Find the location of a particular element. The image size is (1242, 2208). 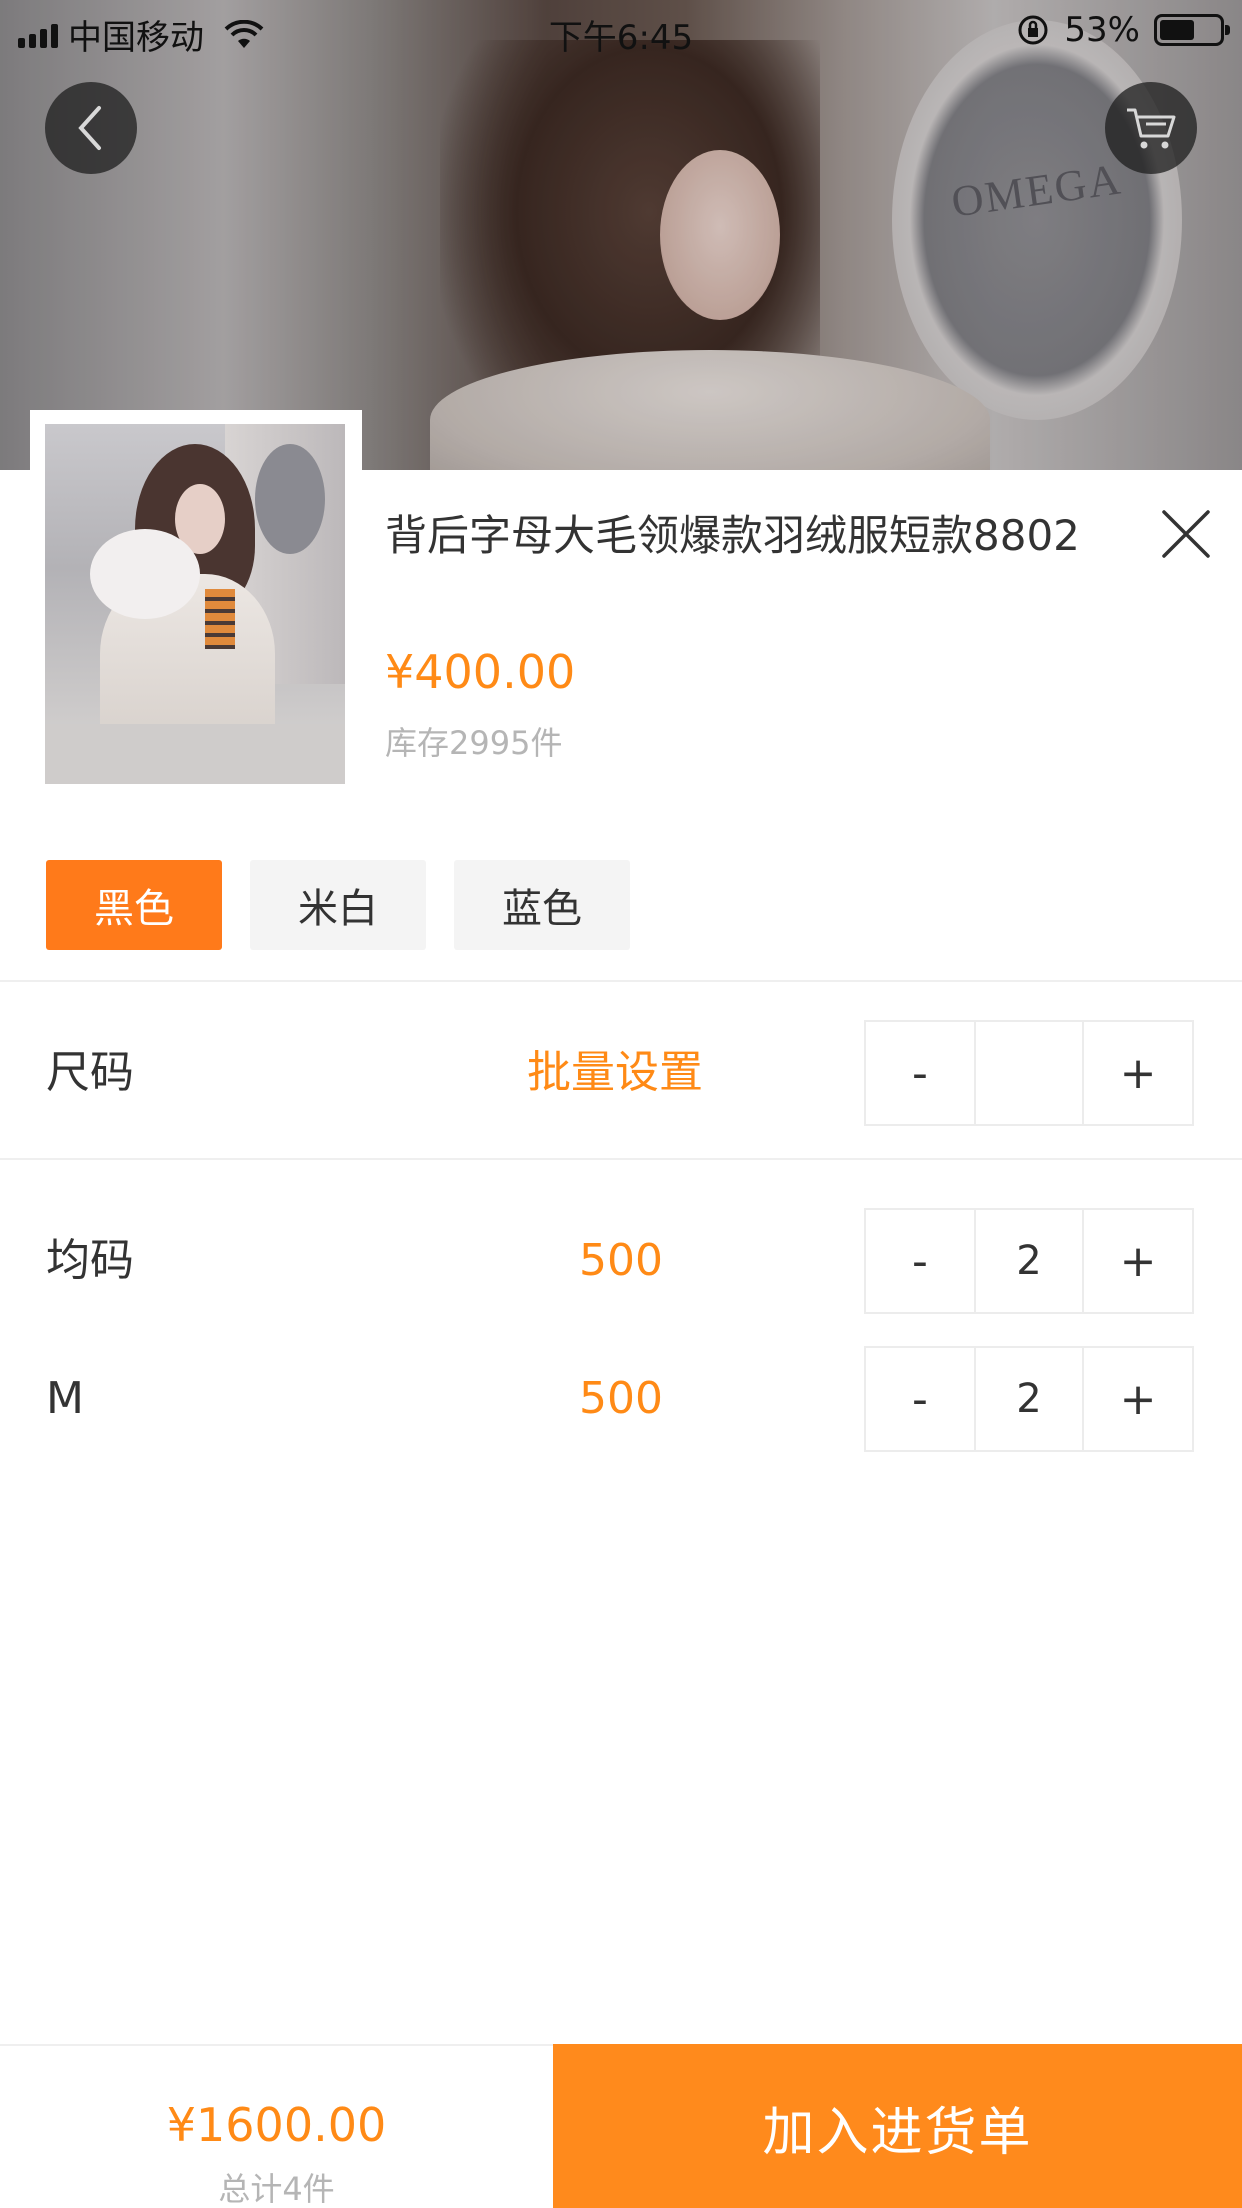

color-options: 黑色 米白 蓝色 is located at coordinates (338, 905).